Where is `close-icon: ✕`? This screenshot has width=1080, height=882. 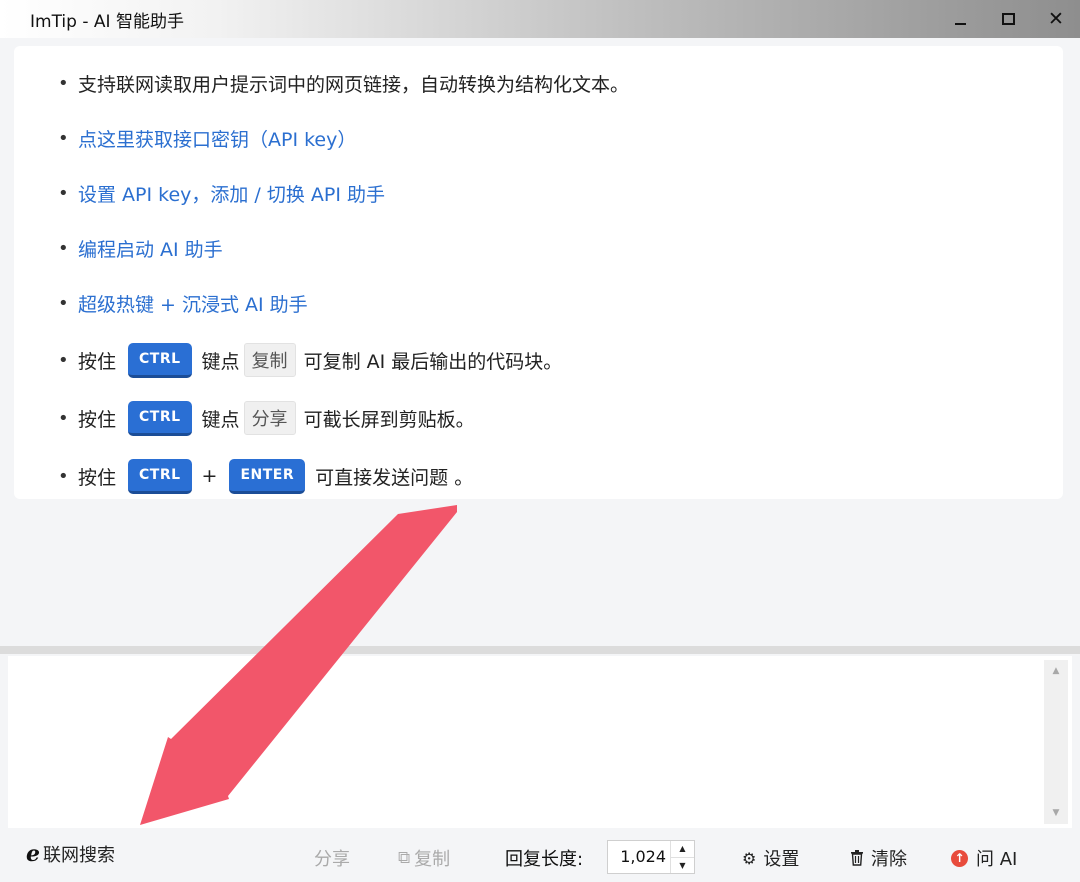
close-icon: ✕ is located at coordinates (1056, 18).